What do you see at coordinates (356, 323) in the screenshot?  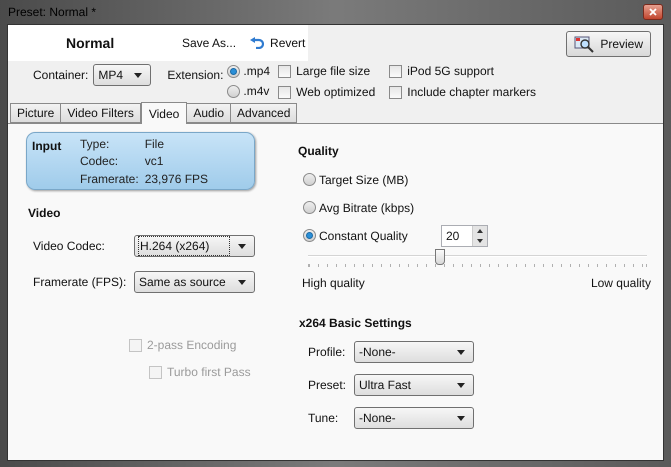 I see `x264-heading: x264 Basic Settings` at bounding box center [356, 323].